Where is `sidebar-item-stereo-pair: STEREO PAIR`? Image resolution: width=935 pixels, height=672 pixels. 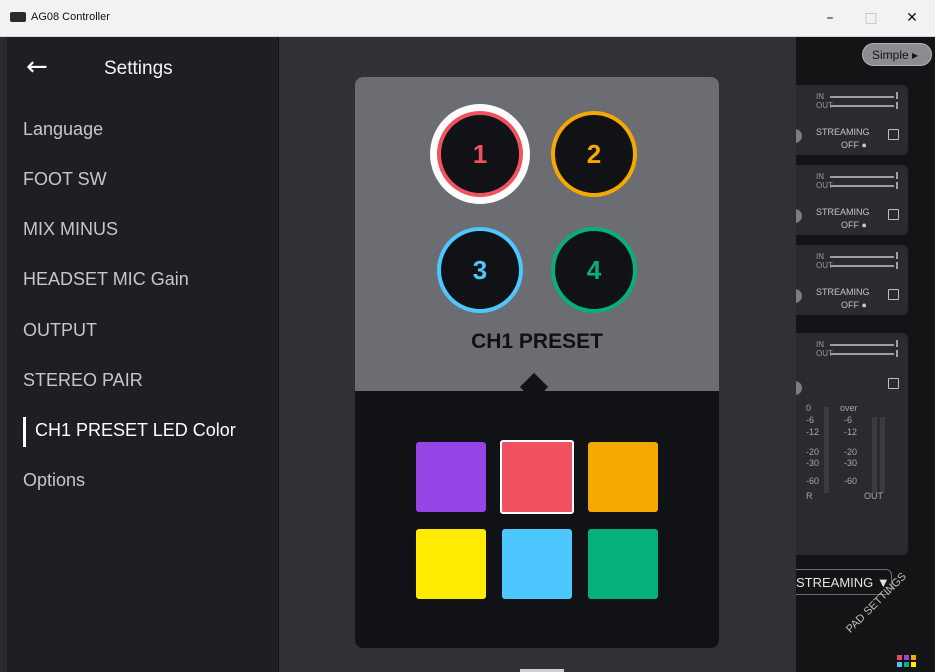
sidebar-item-stereo-pair: STEREO PAIR is located at coordinates (83, 380).